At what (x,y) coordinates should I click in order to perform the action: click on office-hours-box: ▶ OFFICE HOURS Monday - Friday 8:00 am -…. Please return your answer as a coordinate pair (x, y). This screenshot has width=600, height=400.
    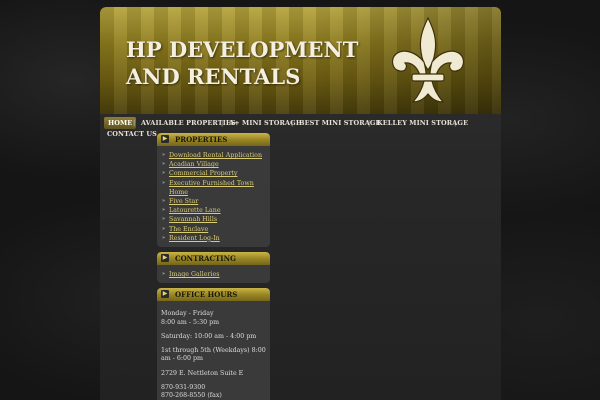
    Looking at the image, I should click on (213, 344).